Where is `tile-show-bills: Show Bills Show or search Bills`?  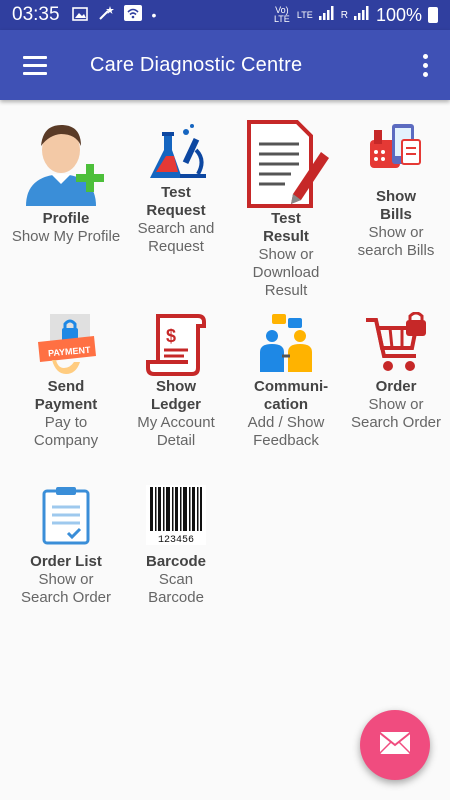
tile-show-bills: Show Bills Show or search Bills is located at coordinates (395, 189).